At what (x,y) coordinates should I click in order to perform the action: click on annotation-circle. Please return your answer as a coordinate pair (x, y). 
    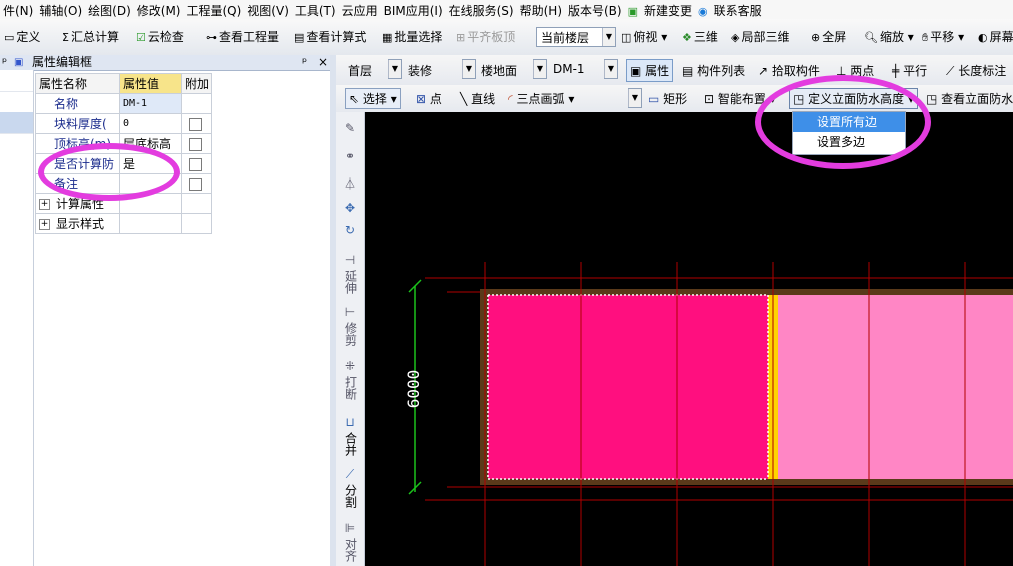
    Looking at the image, I should click on (843, 122).